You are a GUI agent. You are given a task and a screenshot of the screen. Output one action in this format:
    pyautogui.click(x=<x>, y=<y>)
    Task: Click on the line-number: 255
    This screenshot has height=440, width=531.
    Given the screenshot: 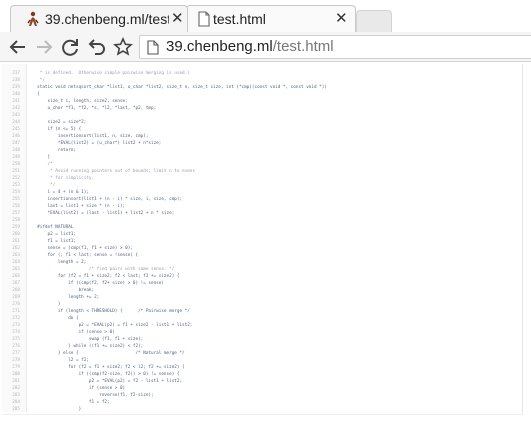 What is the action you would take?
    pyautogui.click(x=16, y=199)
    